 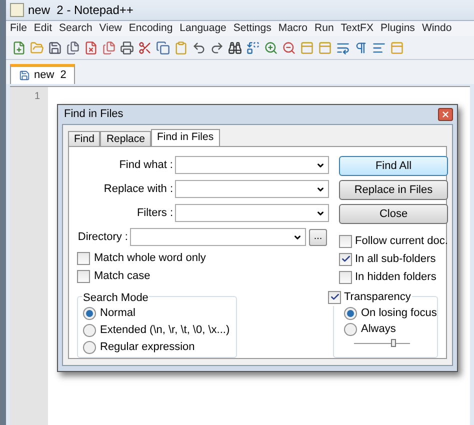 What do you see at coordinates (185, 137) in the screenshot?
I see `dialog-tab: Find in Files` at bounding box center [185, 137].